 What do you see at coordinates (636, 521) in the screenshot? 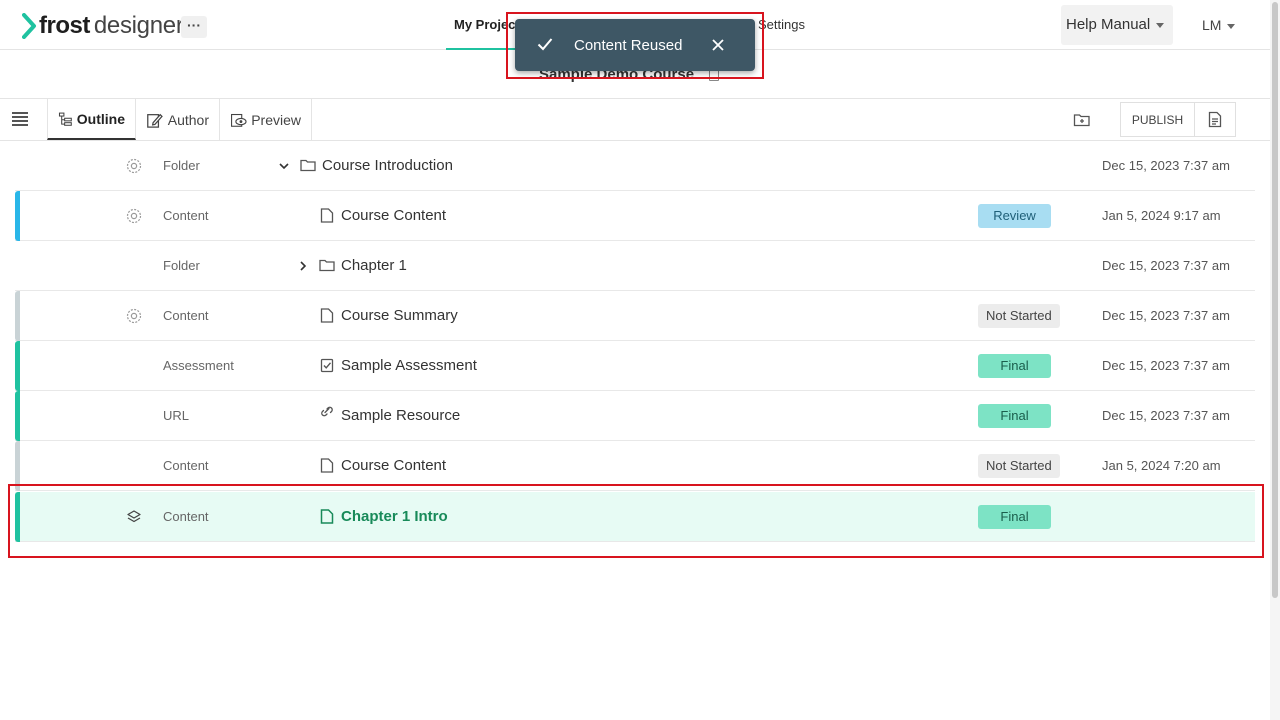
I see `row-highlight-box` at bounding box center [636, 521].